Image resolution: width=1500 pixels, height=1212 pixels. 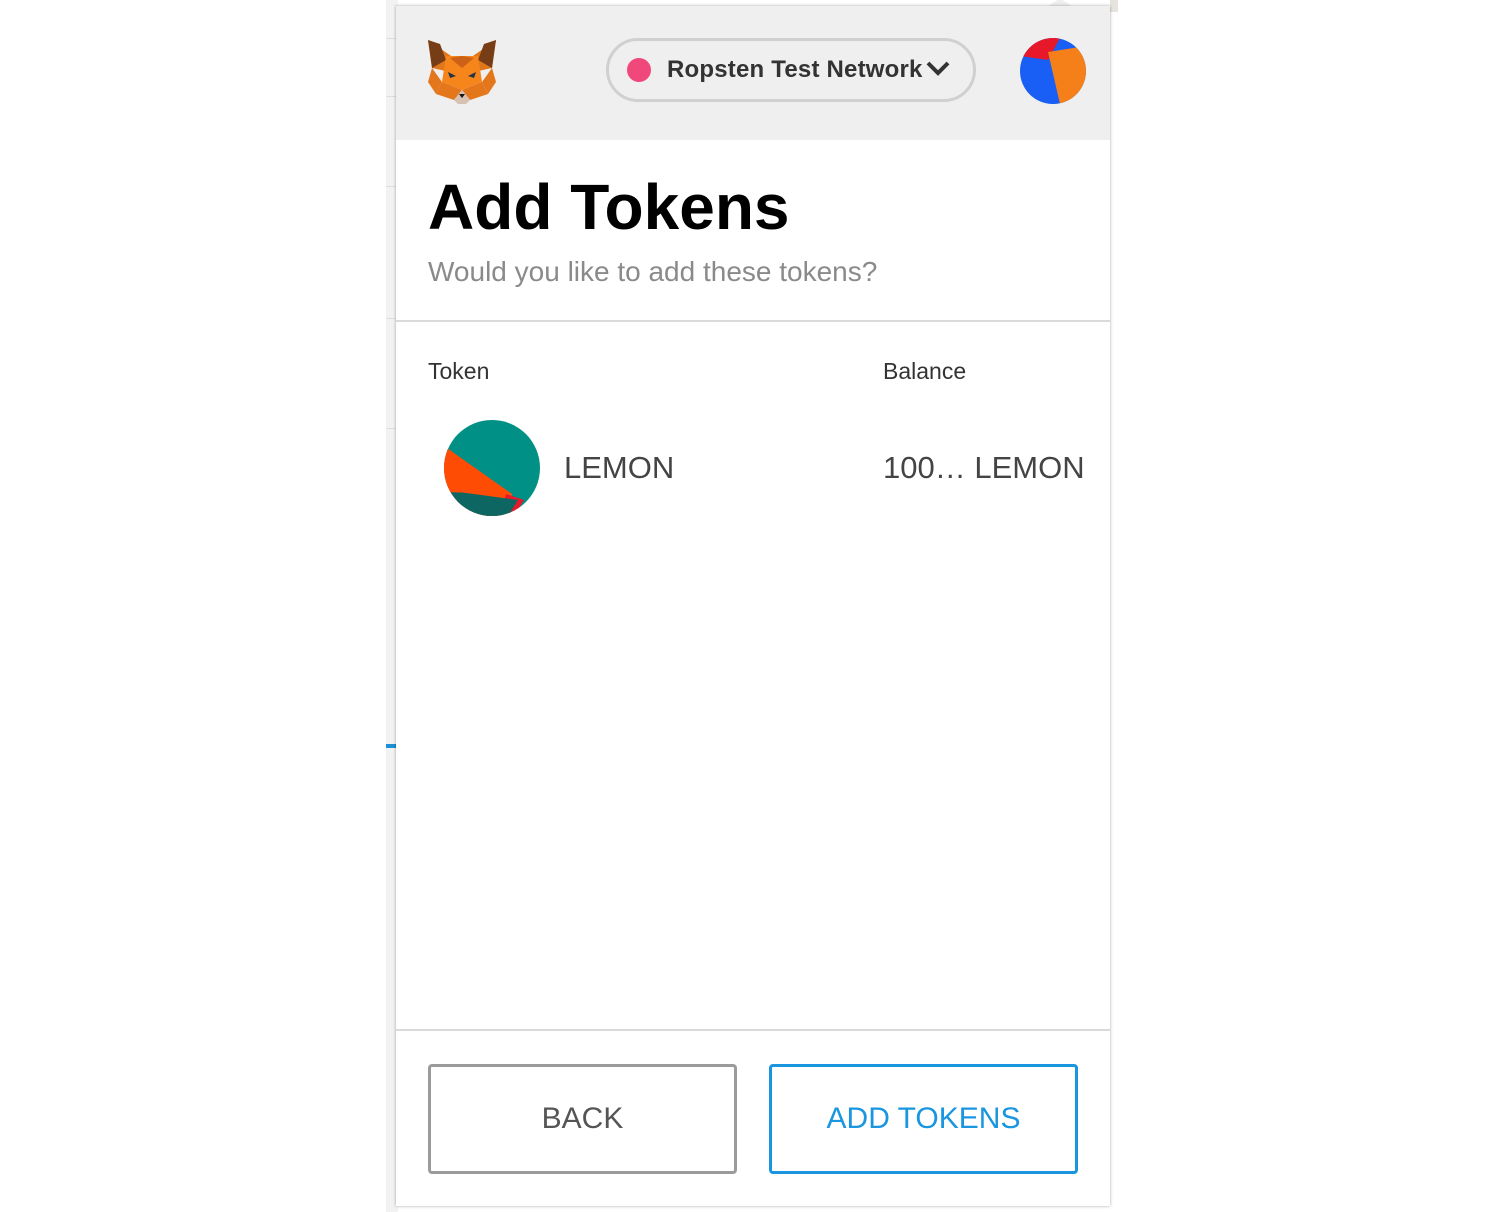 I want to click on column-header-token: Token, so click(x=459, y=371).